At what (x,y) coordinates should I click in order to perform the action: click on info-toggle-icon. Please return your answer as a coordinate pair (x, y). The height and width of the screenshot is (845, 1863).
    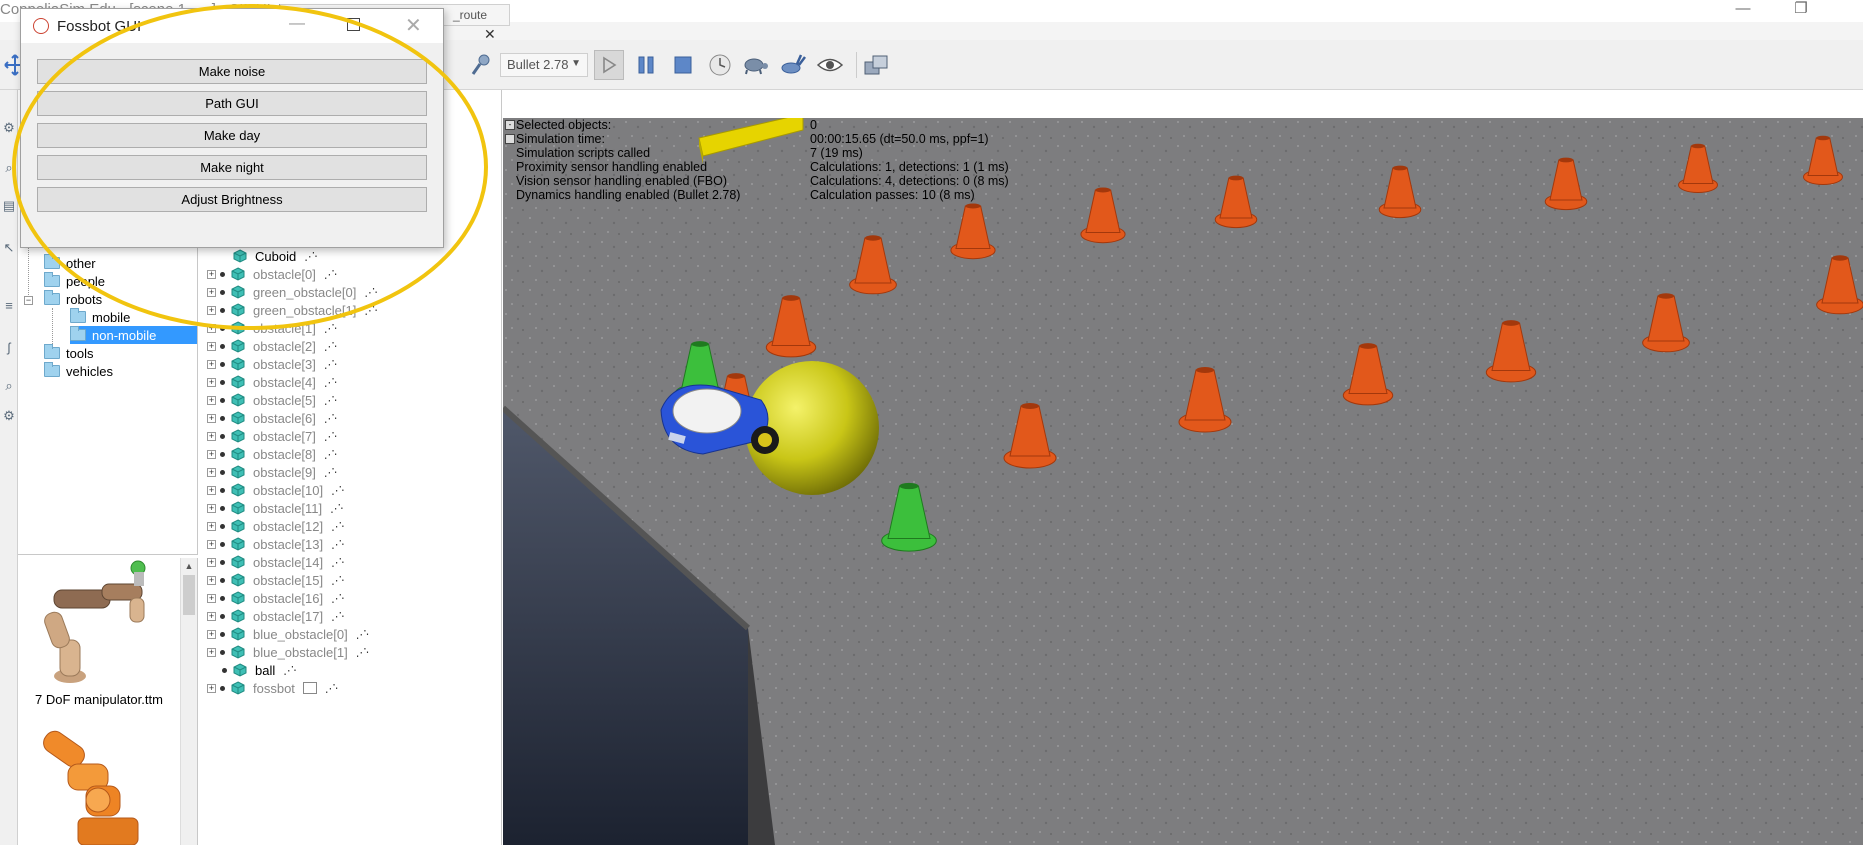
    Looking at the image, I should click on (510, 139).